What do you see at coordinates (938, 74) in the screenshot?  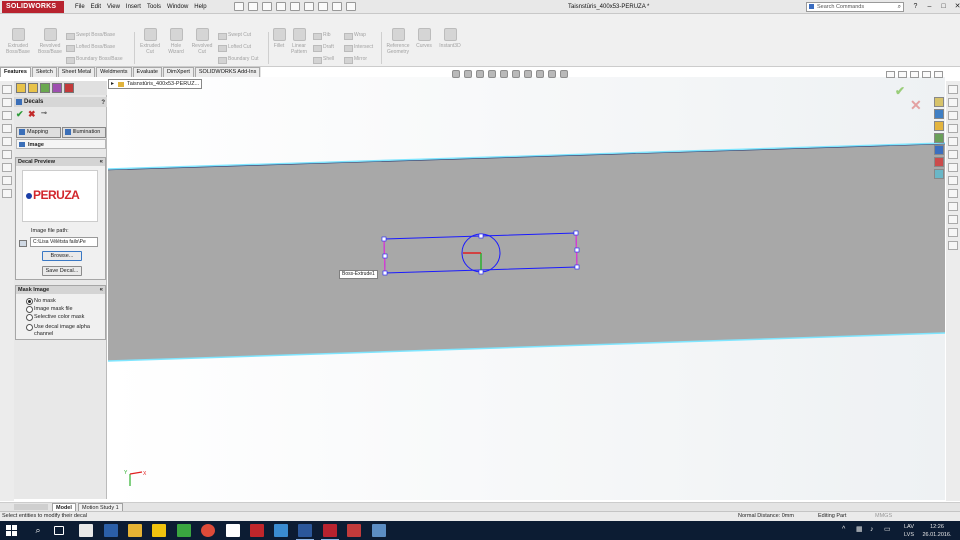 I see `viewport-close-icon` at bounding box center [938, 74].